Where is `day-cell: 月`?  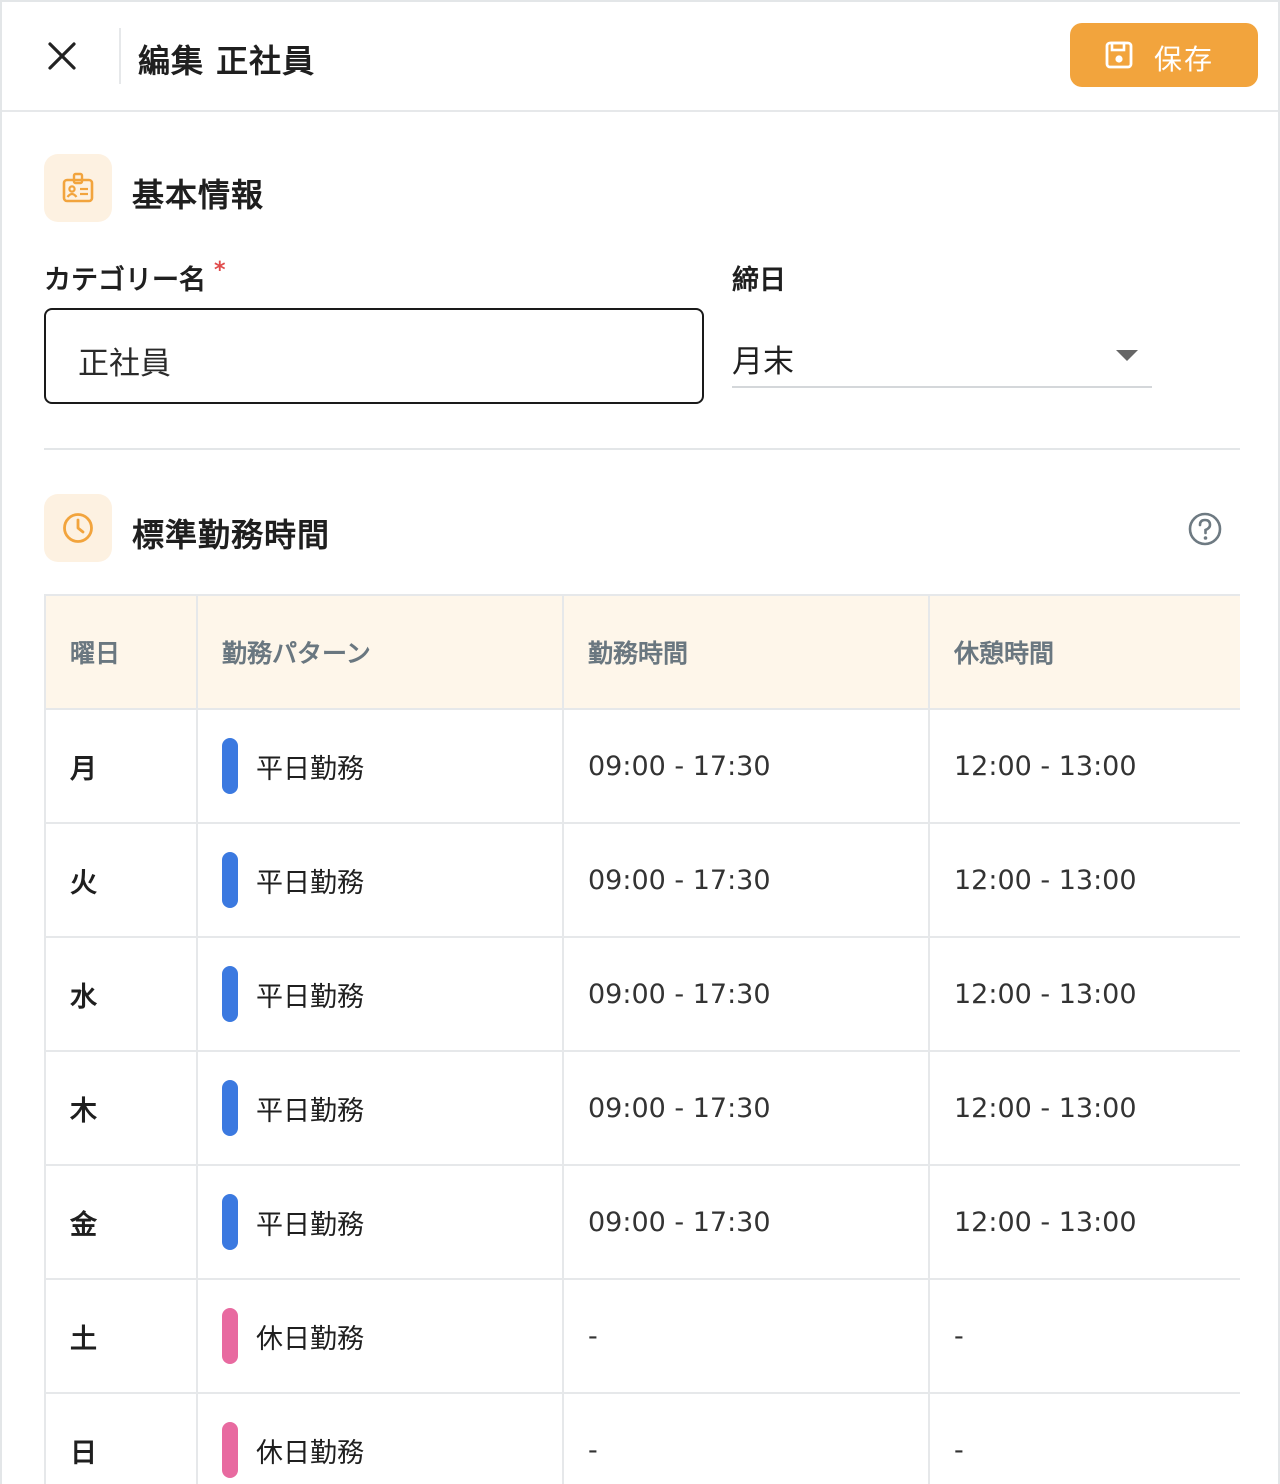 day-cell: 月 is located at coordinates (83, 769).